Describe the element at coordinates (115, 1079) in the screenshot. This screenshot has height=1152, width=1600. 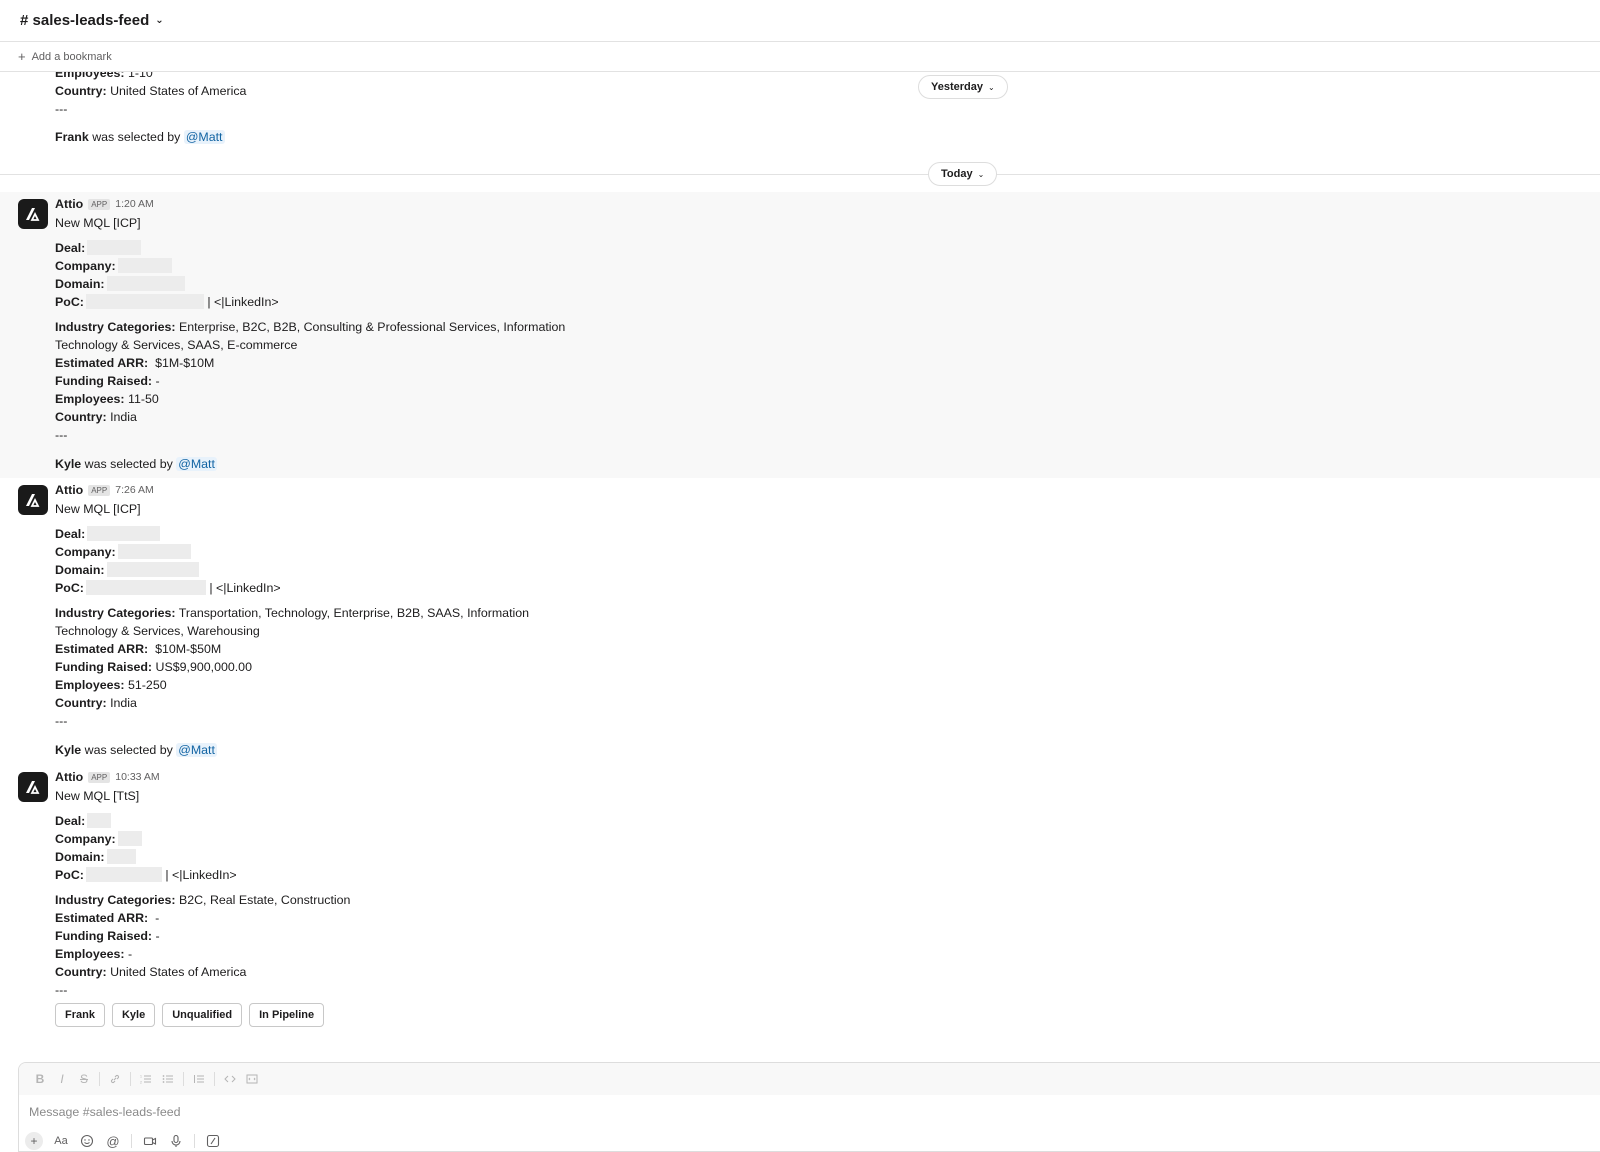
I see `link-icon` at that location.